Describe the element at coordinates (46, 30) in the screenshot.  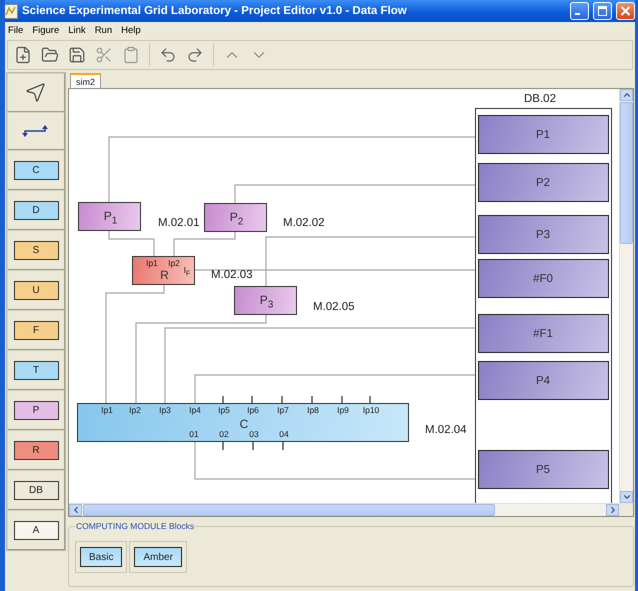
I see `menu-item: Figure` at that location.